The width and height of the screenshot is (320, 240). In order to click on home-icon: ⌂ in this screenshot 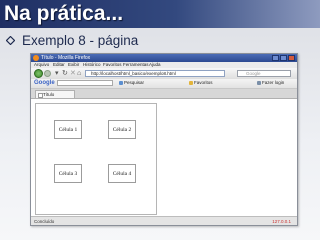, I will do `click(79, 73)`.